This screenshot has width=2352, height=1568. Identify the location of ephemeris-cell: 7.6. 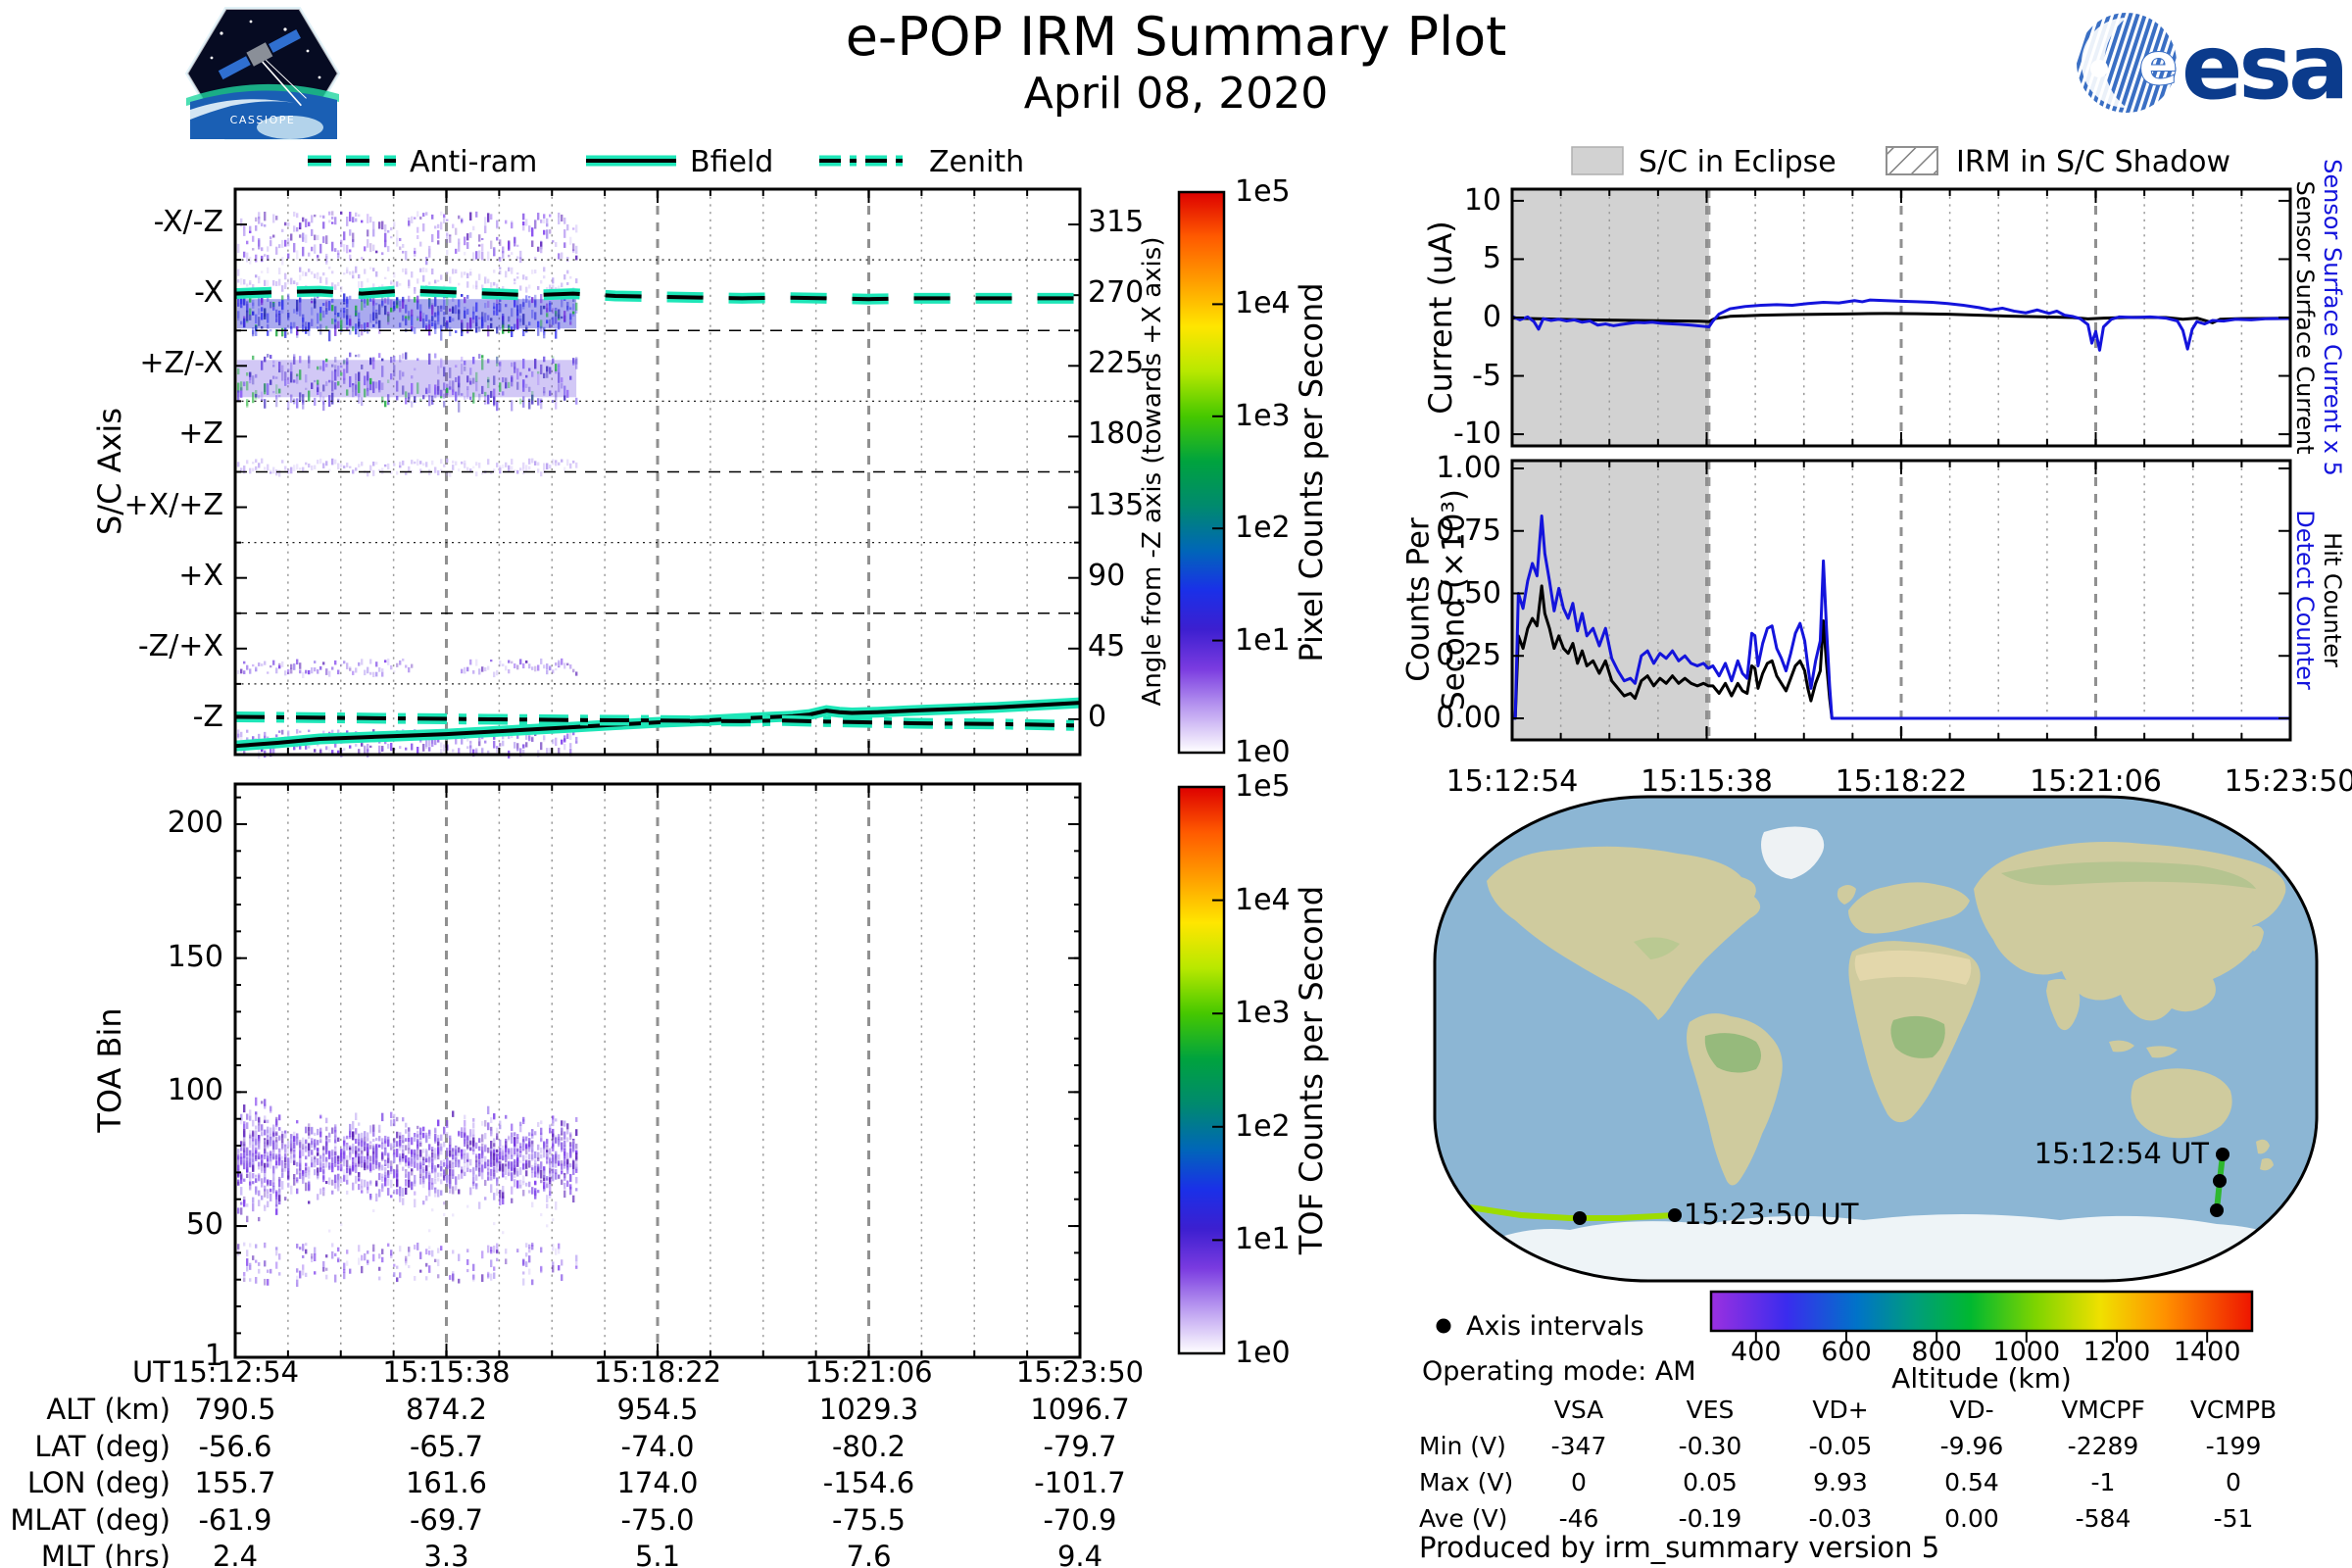
(869, 1554).